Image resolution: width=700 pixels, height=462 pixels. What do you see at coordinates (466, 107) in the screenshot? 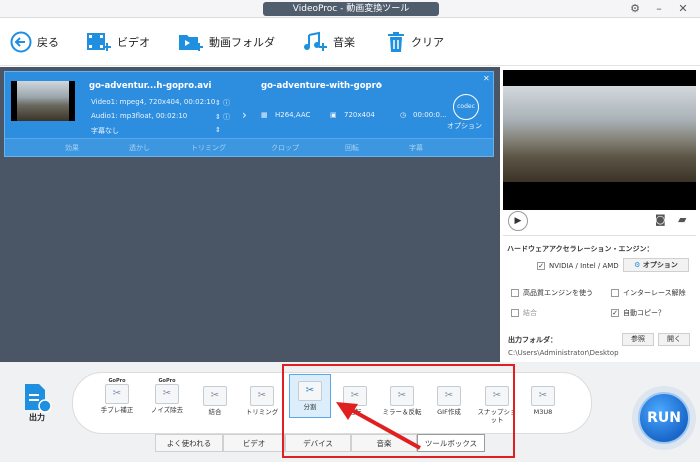
I see `codec-option-icon: codec` at bounding box center [466, 107].